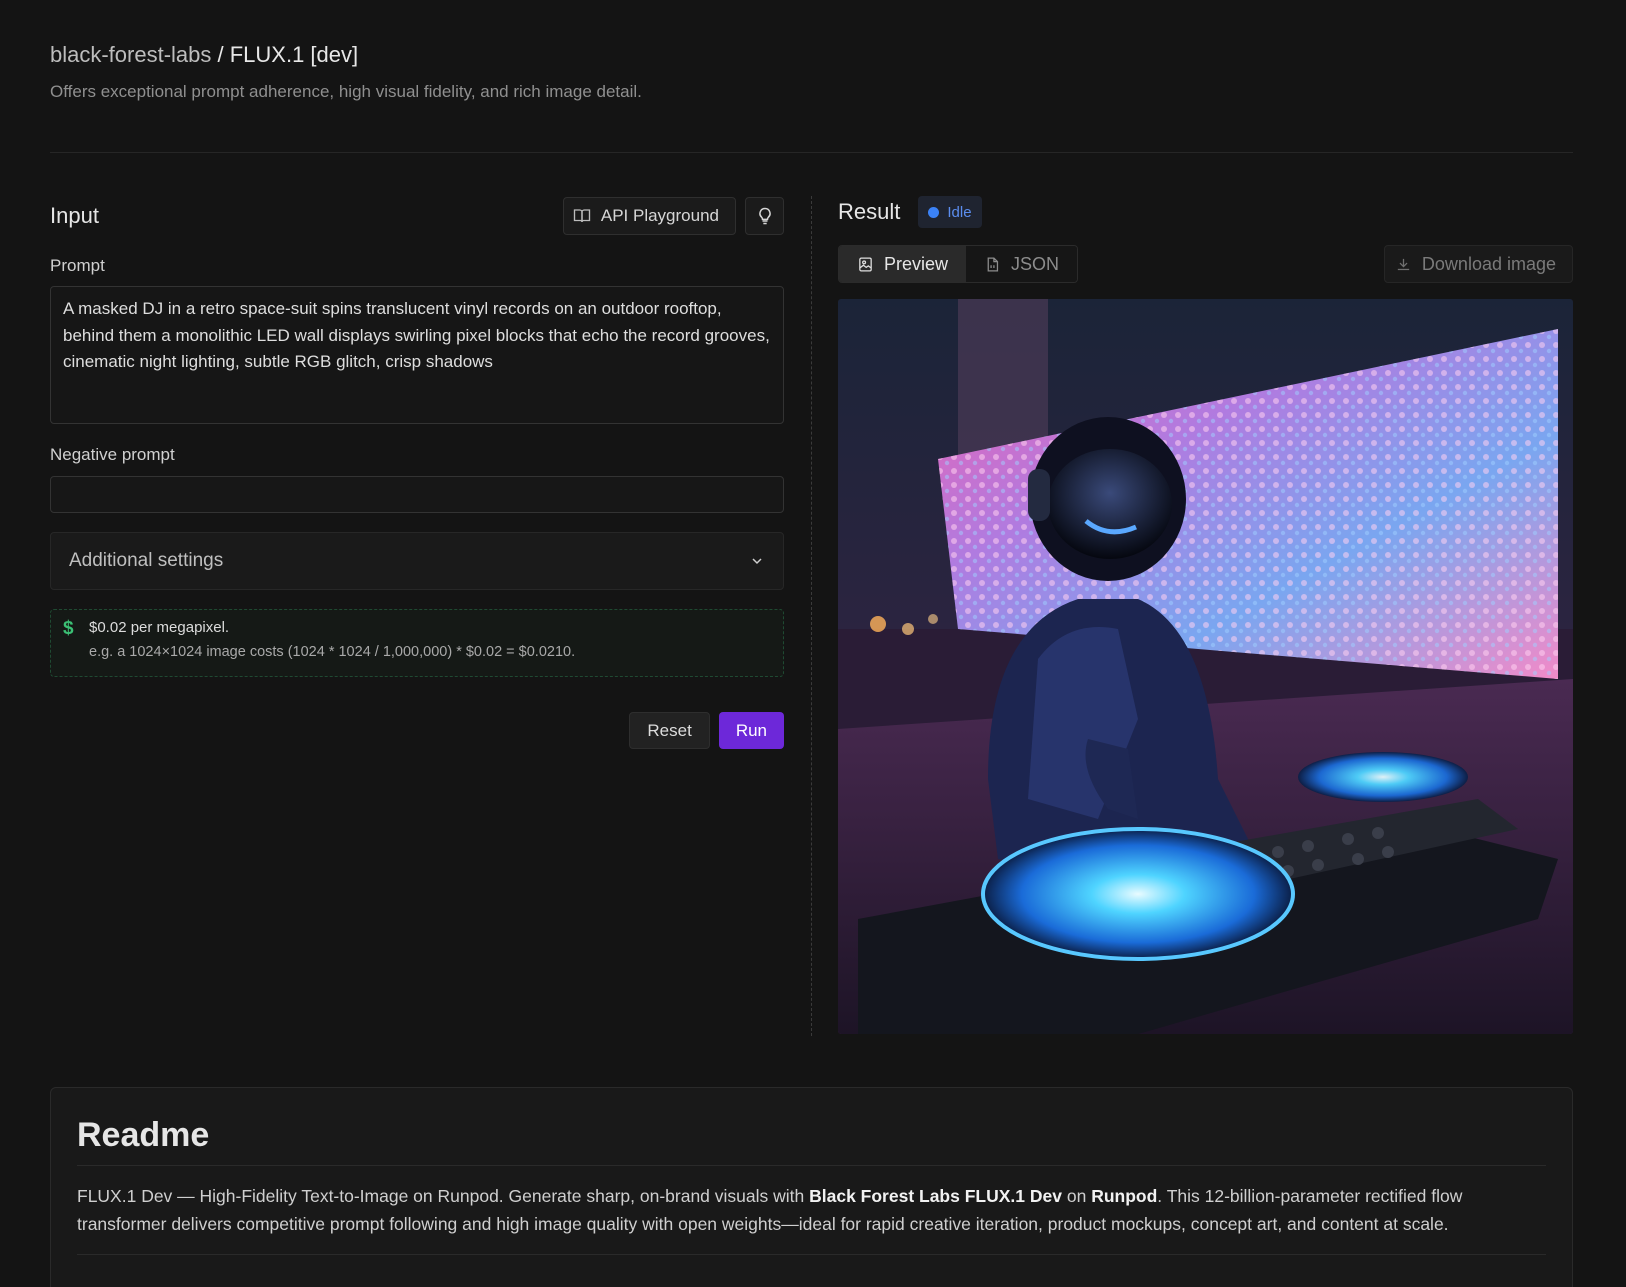  What do you see at coordinates (811, 616) in the screenshot?
I see `panel-divider` at bounding box center [811, 616].